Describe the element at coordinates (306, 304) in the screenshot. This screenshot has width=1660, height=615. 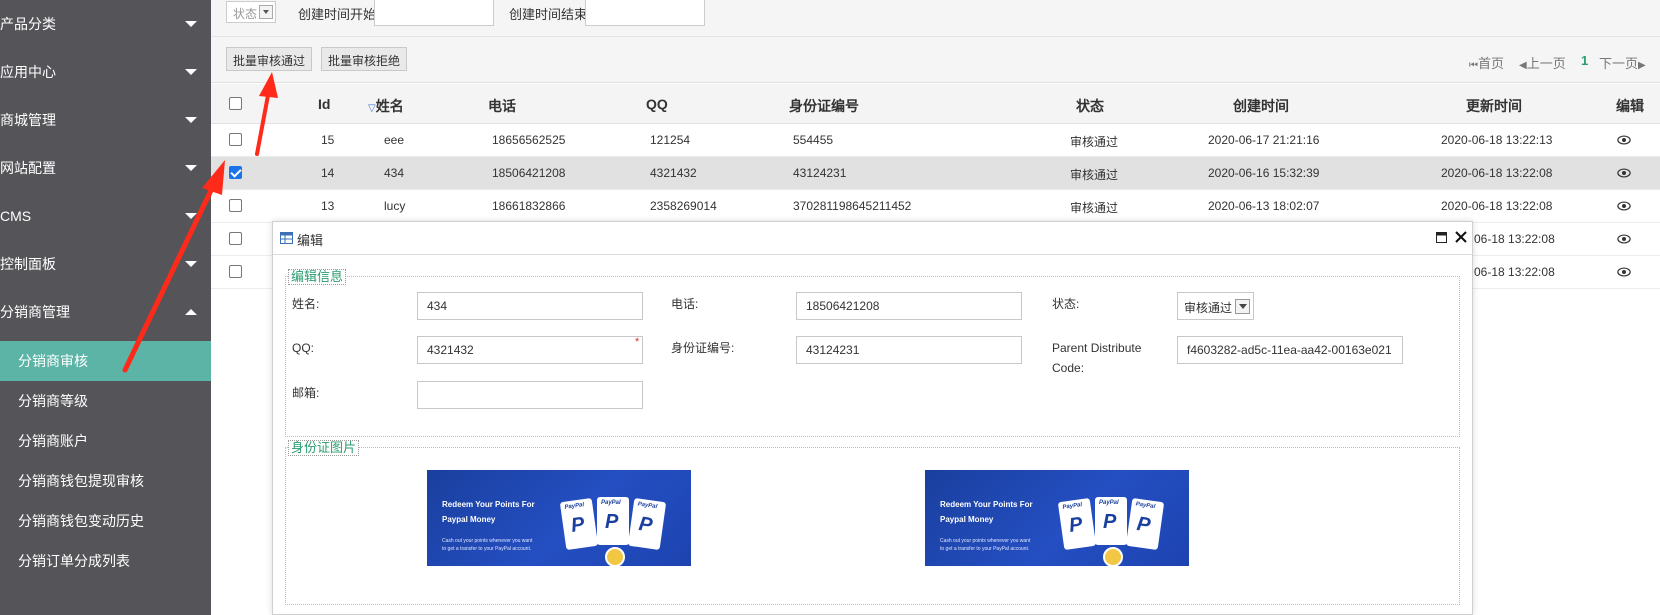
I see `name-label: 姓名:` at that location.